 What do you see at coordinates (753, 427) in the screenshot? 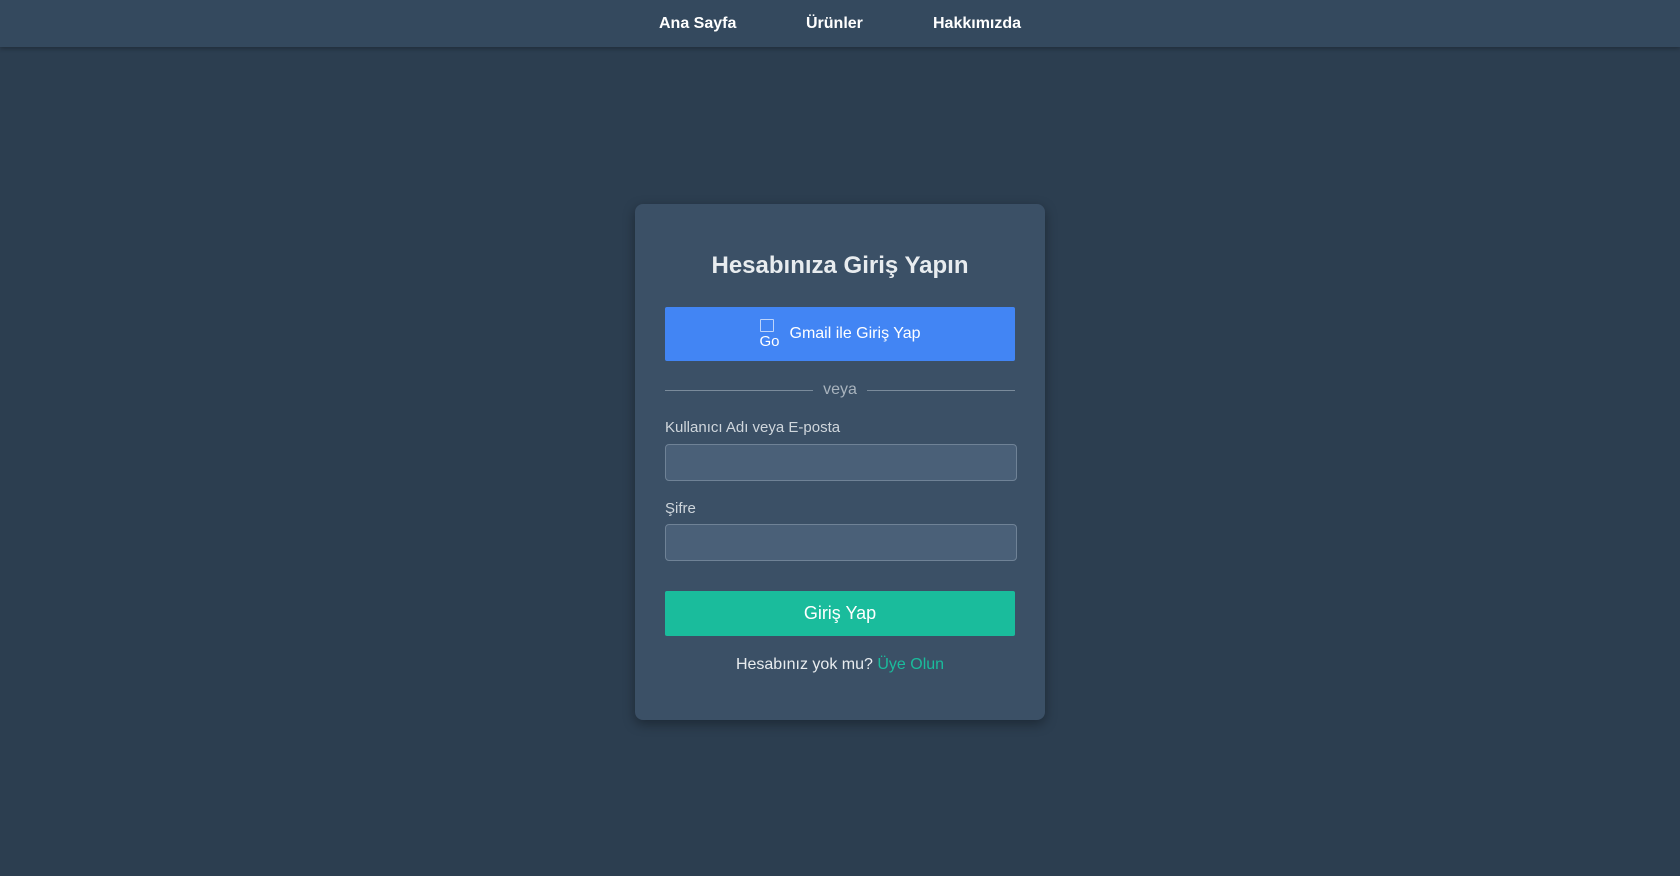
I see `username-label: Kullanıcı Adı veya E-posta` at bounding box center [753, 427].